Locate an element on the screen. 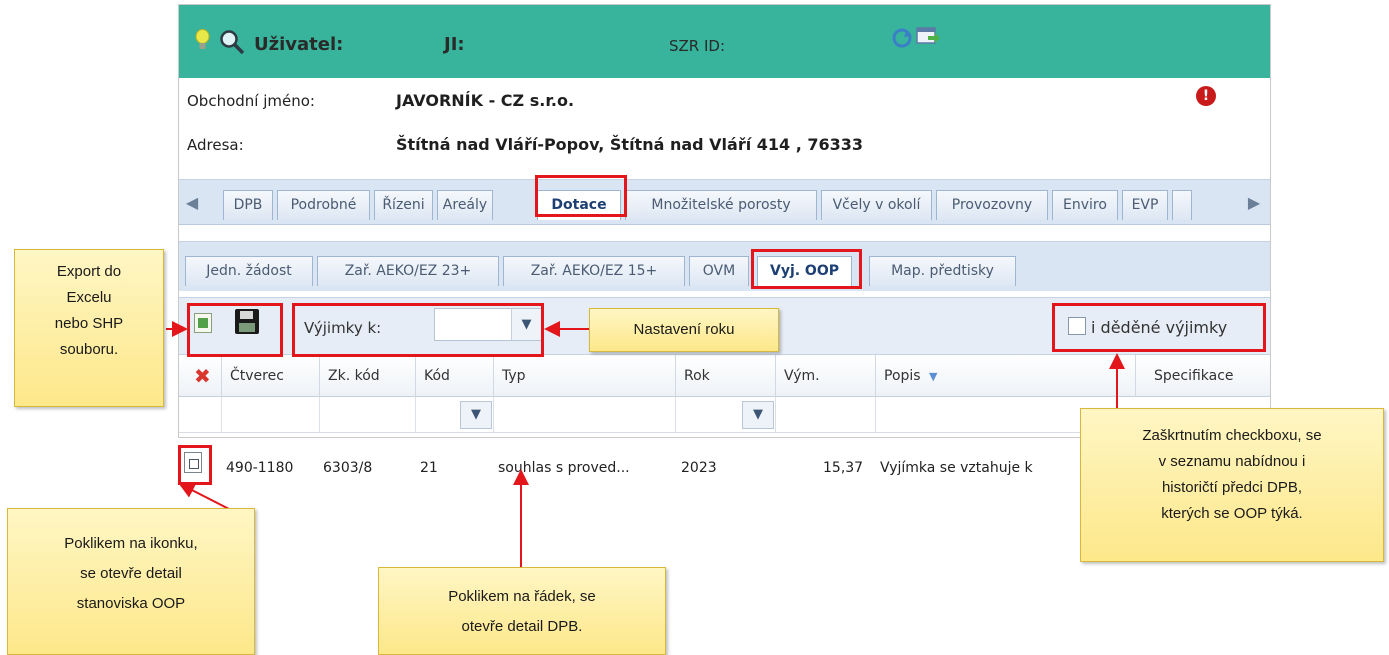 Image resolution: width=1389 pixels, height=655 pixels. tab-zar-aeko-23: Zař. AEKO/EZ 23+ is located at coordinates (408, 271).